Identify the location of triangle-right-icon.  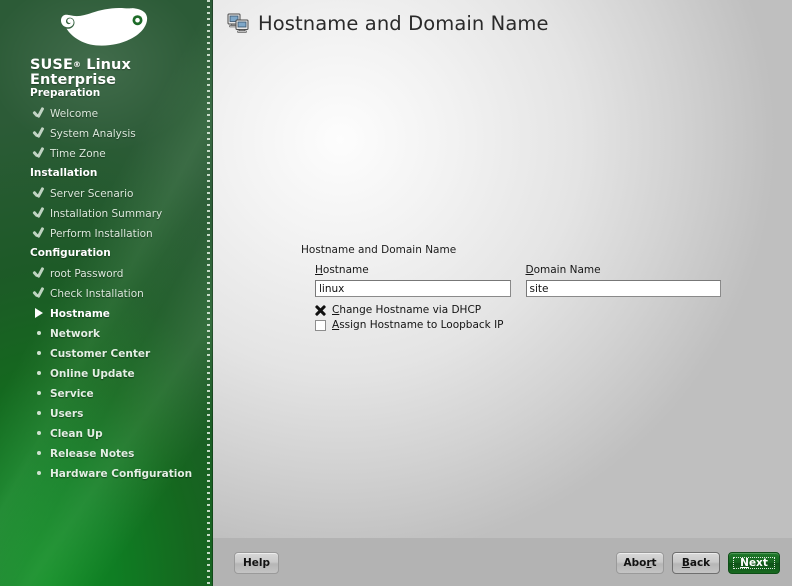
(39, 313).